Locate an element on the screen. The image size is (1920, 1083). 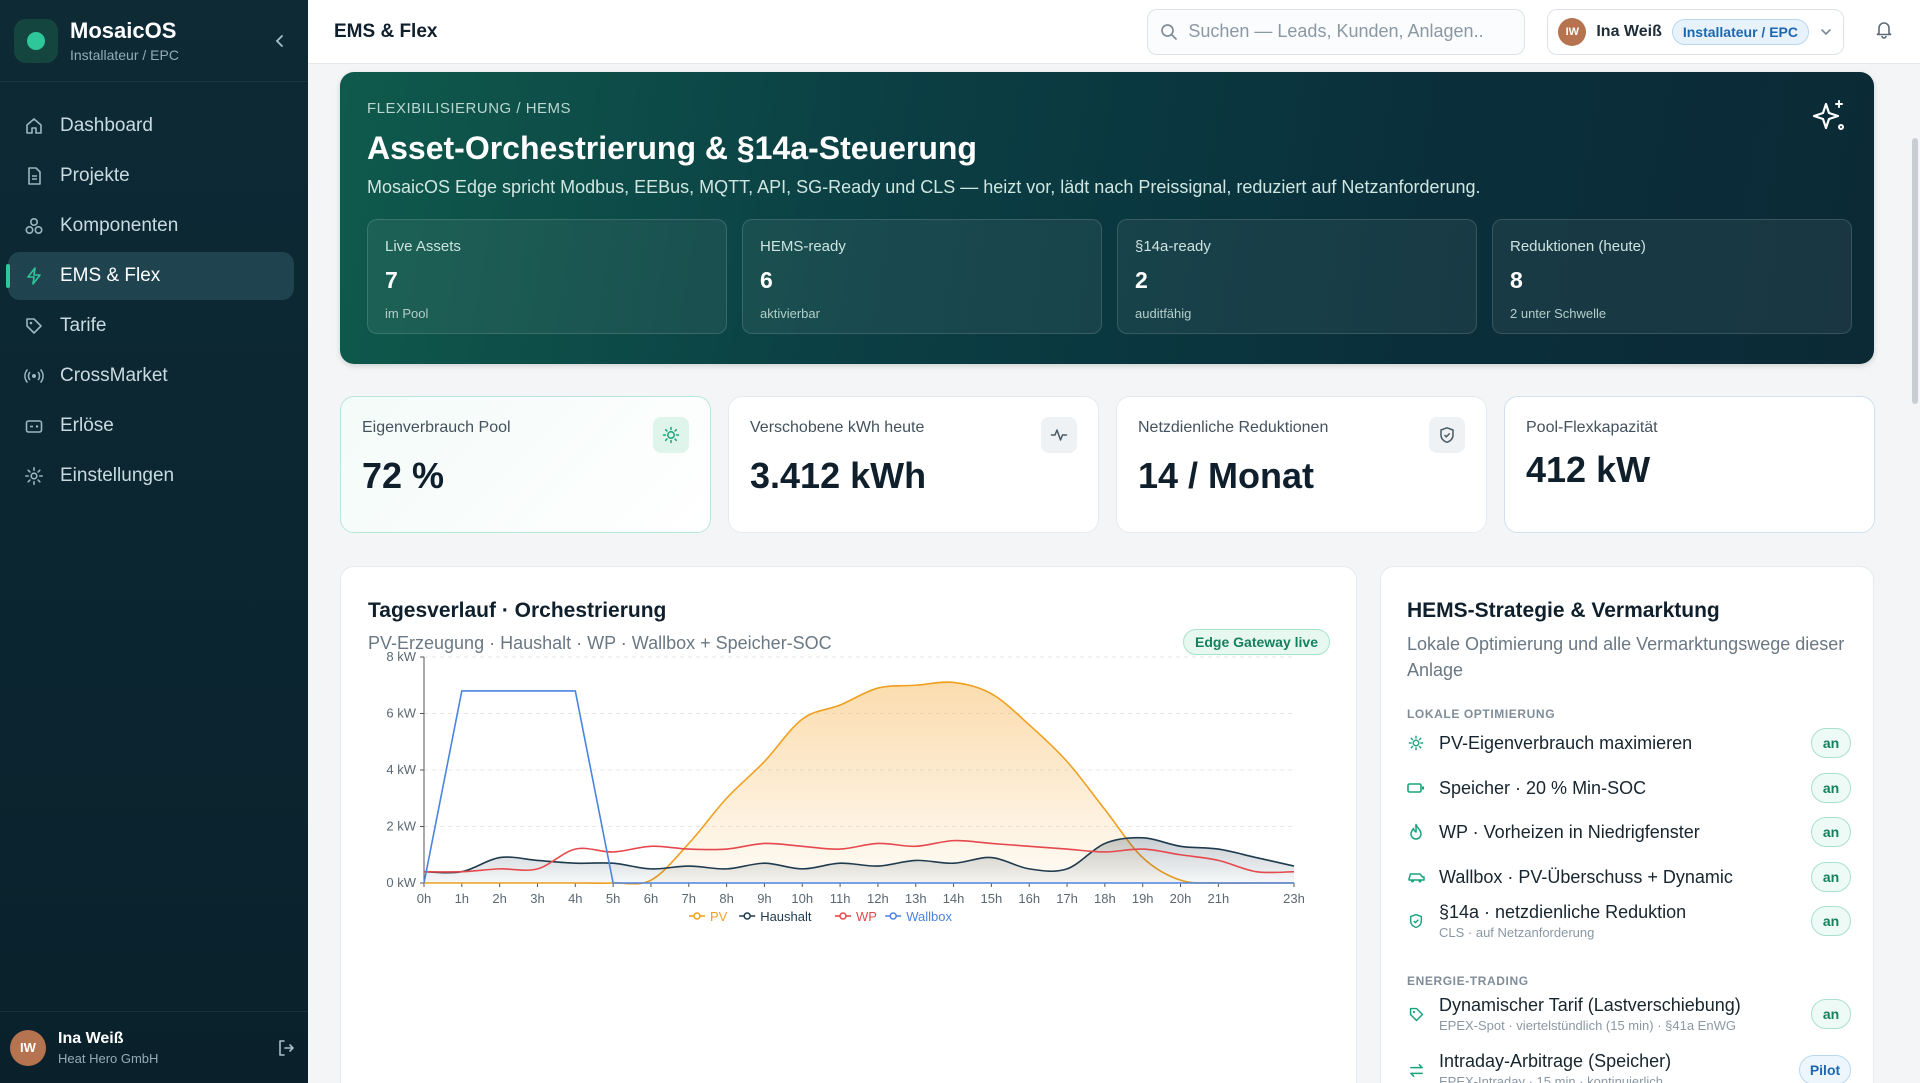
chevron-left-icon is located at coordinates (279, 40).